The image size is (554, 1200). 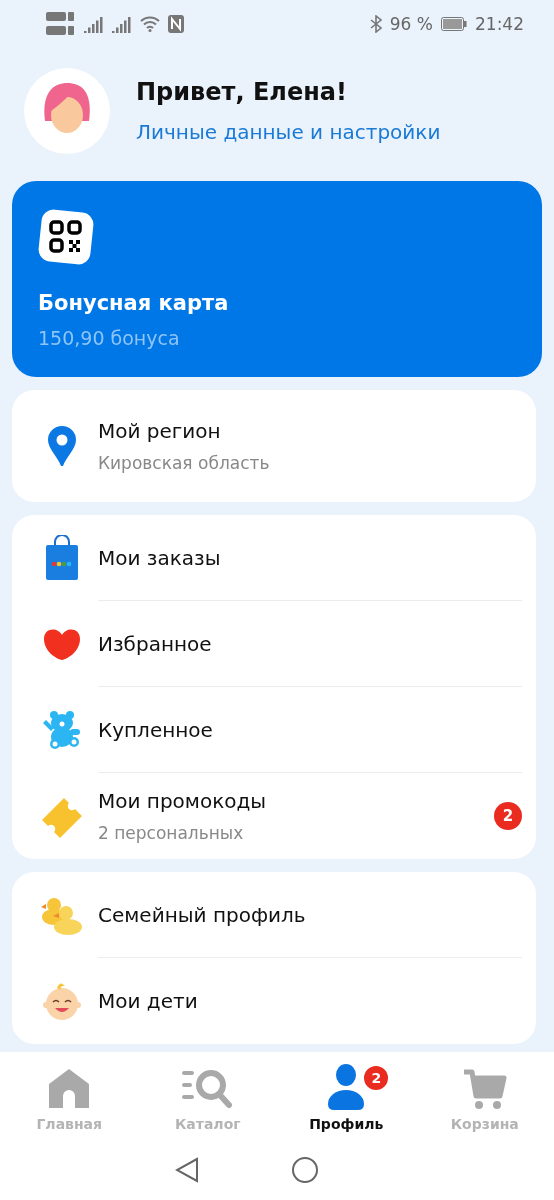 What do you see at coordinates (484, 1089) in the screenshot?
I see `cart-icon` at bounding box center [484, 1089].